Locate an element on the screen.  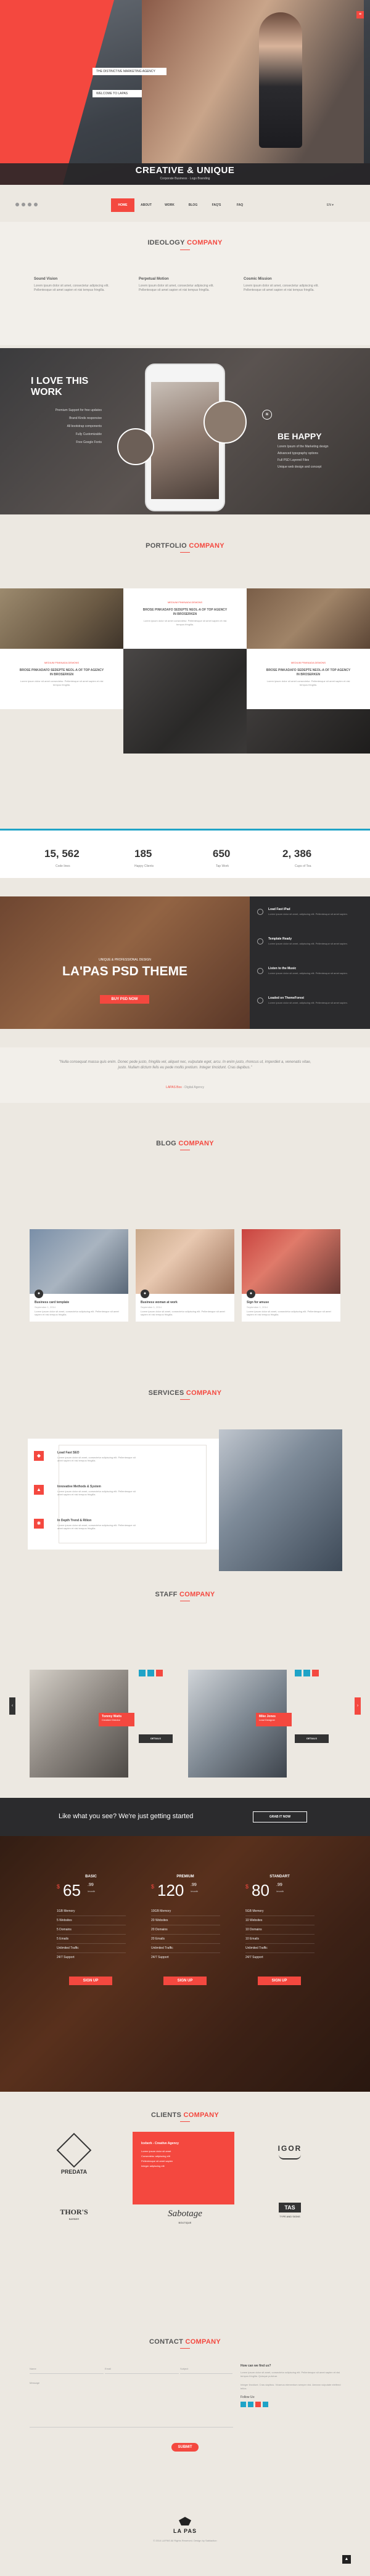
nav-item-faq: FAQ is located at coordinates (240, 205).